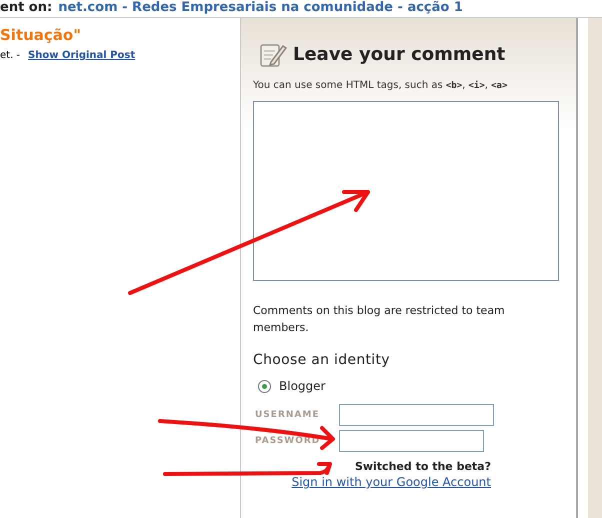  I want to click on header-link: net.com - Redes Empresariais na comunidade - acção 1, so click(260, 8).